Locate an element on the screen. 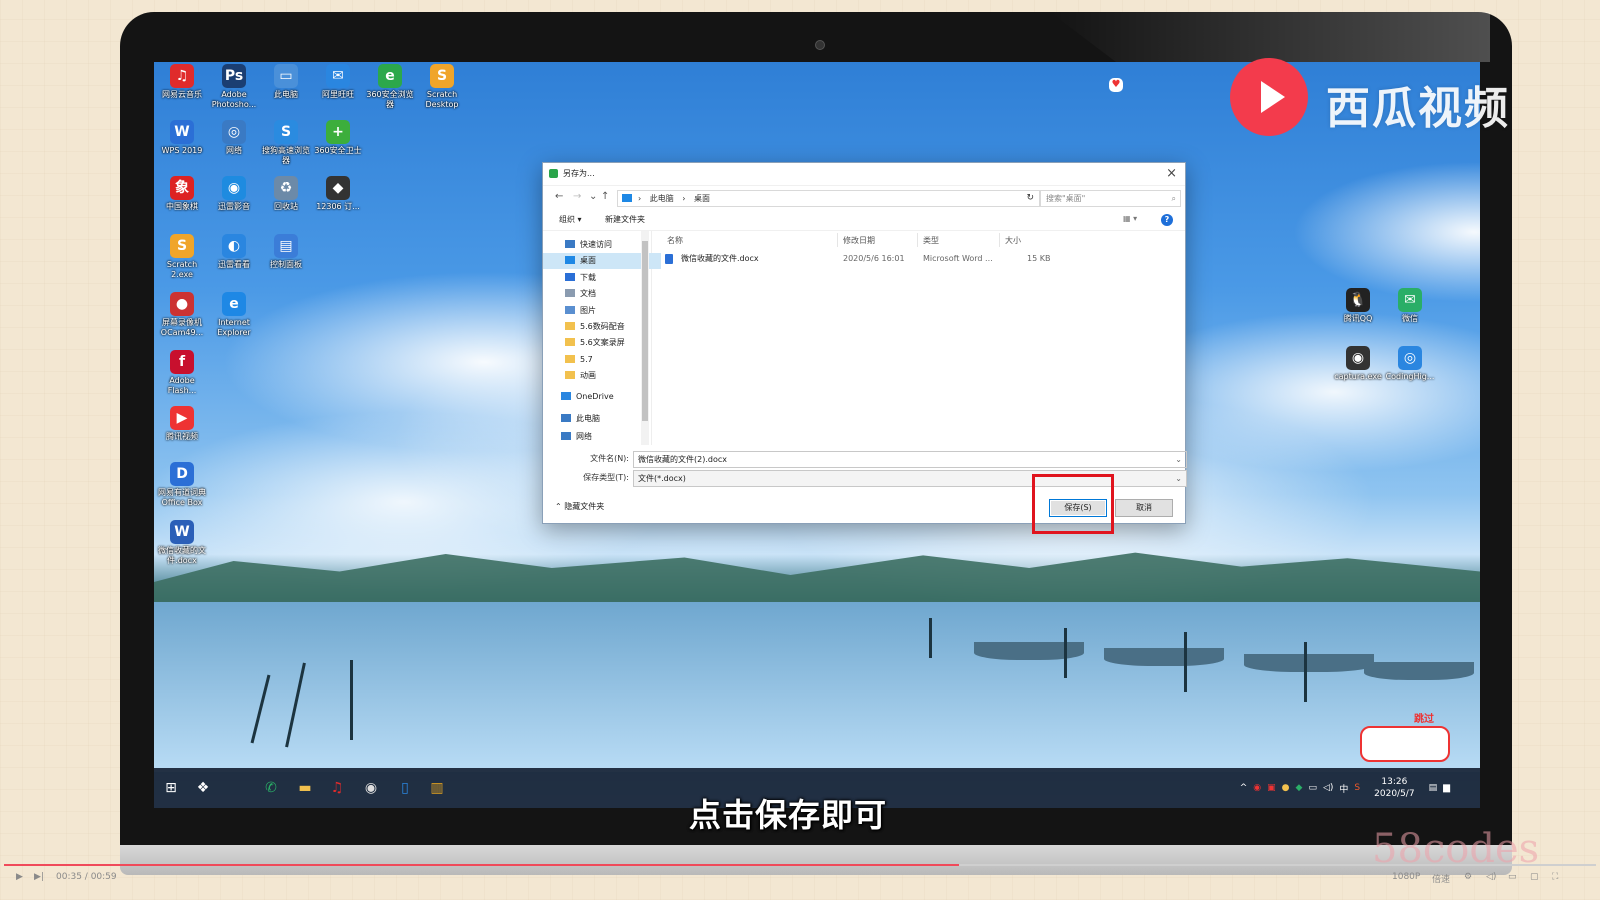 The image size is (1600, 900). widescreen-icon: ▢ is located at coordinates (1534, 877).